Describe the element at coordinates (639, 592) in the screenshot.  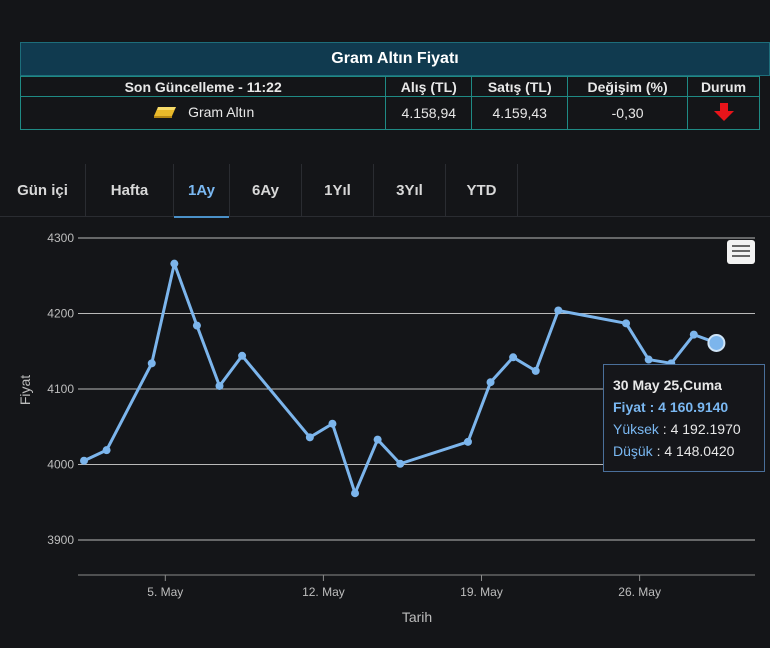
I see `x-tick-label: 26. May` at that location.